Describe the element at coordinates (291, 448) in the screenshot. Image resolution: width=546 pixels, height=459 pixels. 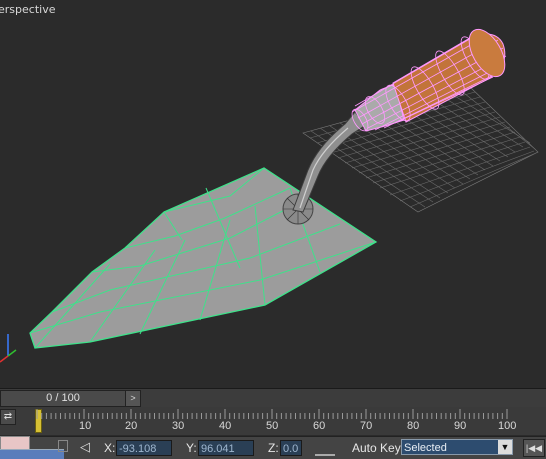
I see `z-coordinate-field: 0.0` at that location.